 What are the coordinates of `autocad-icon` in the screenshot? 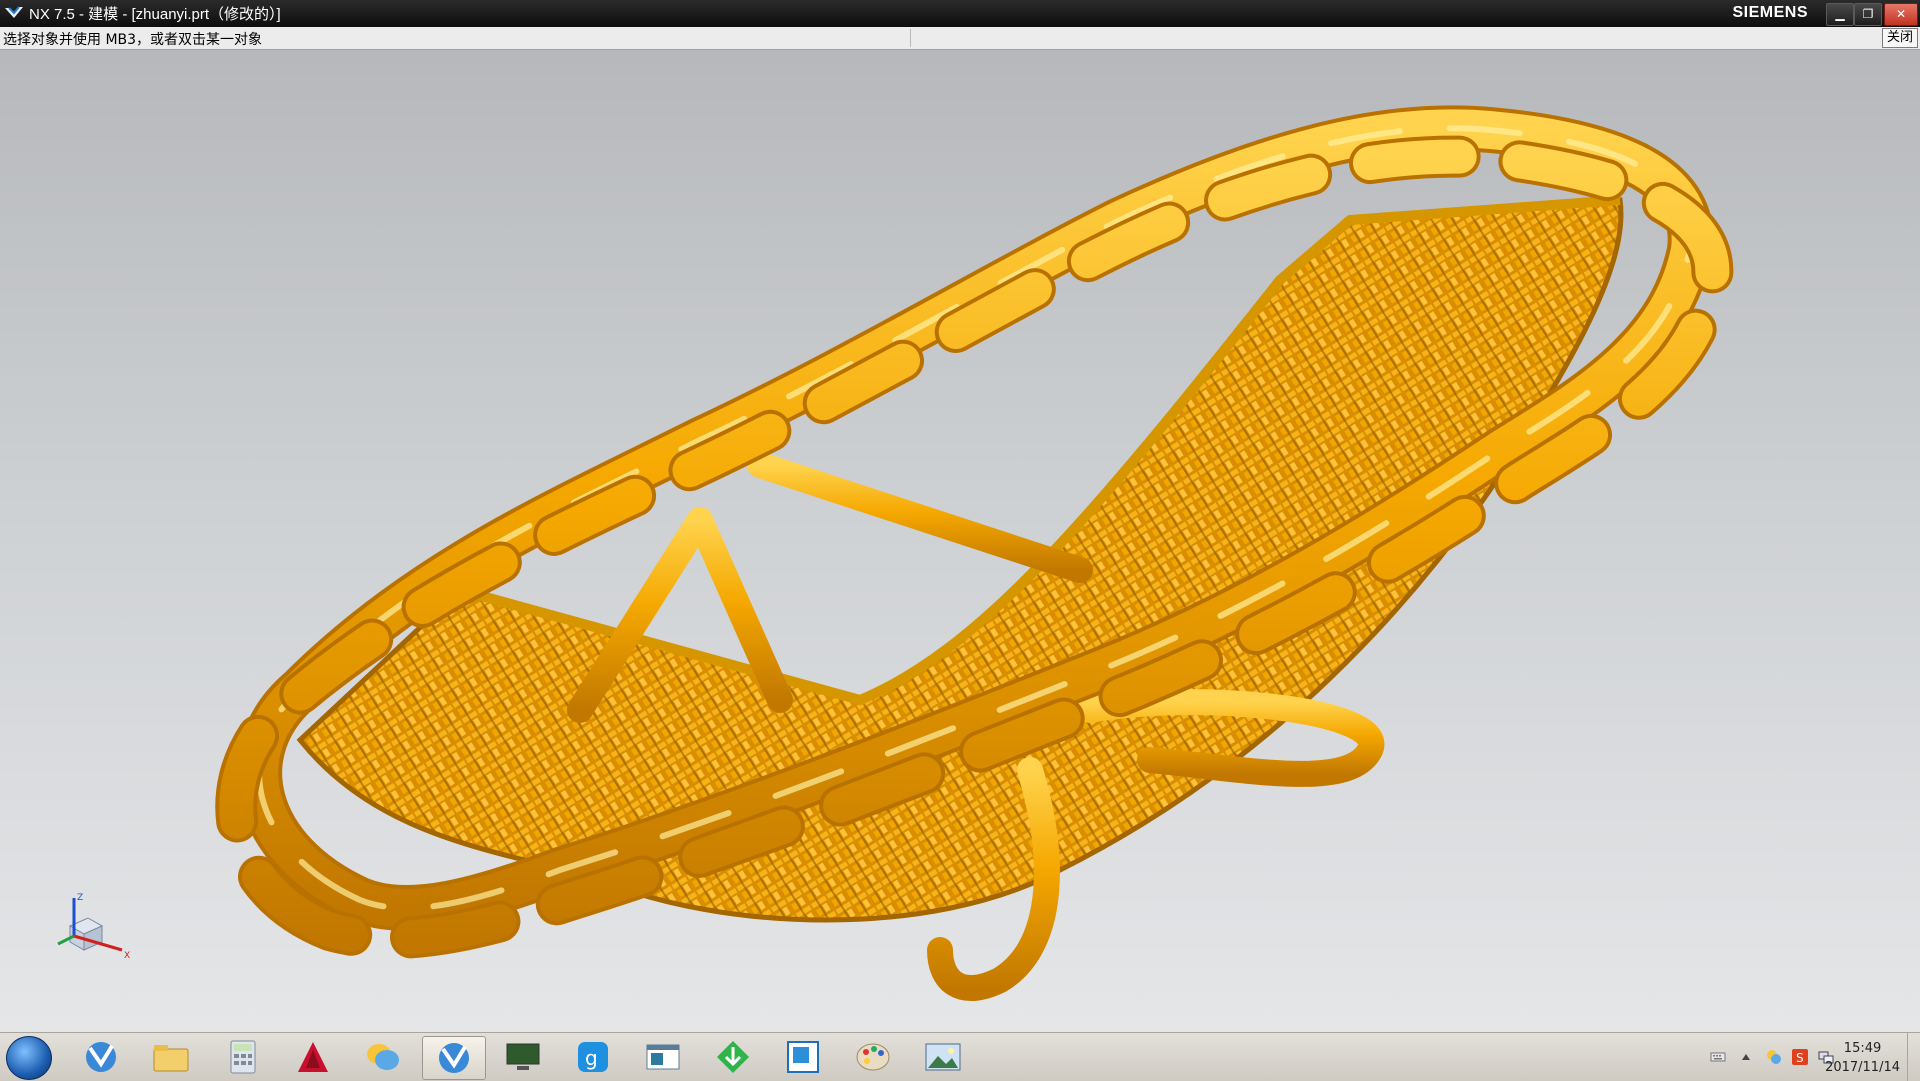 It's located at (313, 1057).